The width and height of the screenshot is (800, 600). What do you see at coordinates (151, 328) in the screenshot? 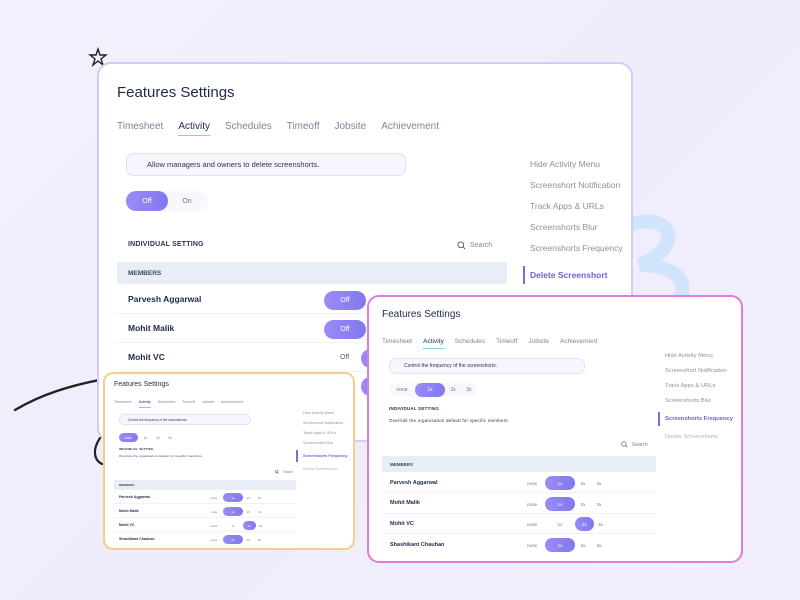
I see `member-name: Mohit Malik` at bounding box center [151, 328].